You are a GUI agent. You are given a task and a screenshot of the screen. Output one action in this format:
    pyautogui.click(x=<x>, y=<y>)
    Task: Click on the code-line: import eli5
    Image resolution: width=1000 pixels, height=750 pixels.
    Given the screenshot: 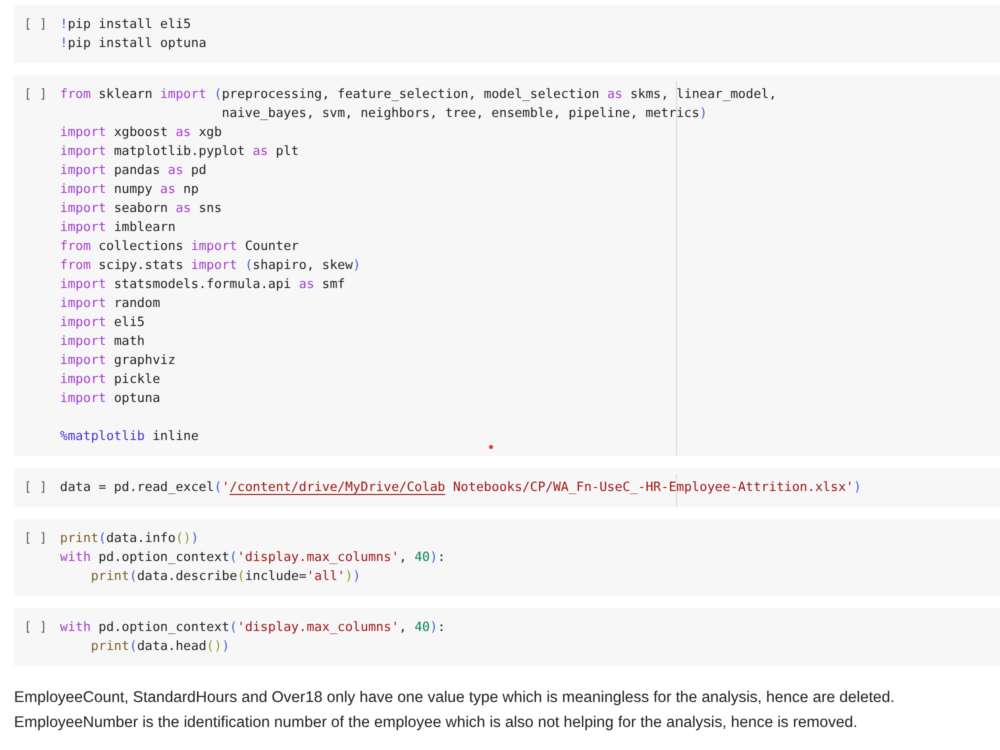 What is the action you would take?
    pyautogui.click(x=102, y=323)
    